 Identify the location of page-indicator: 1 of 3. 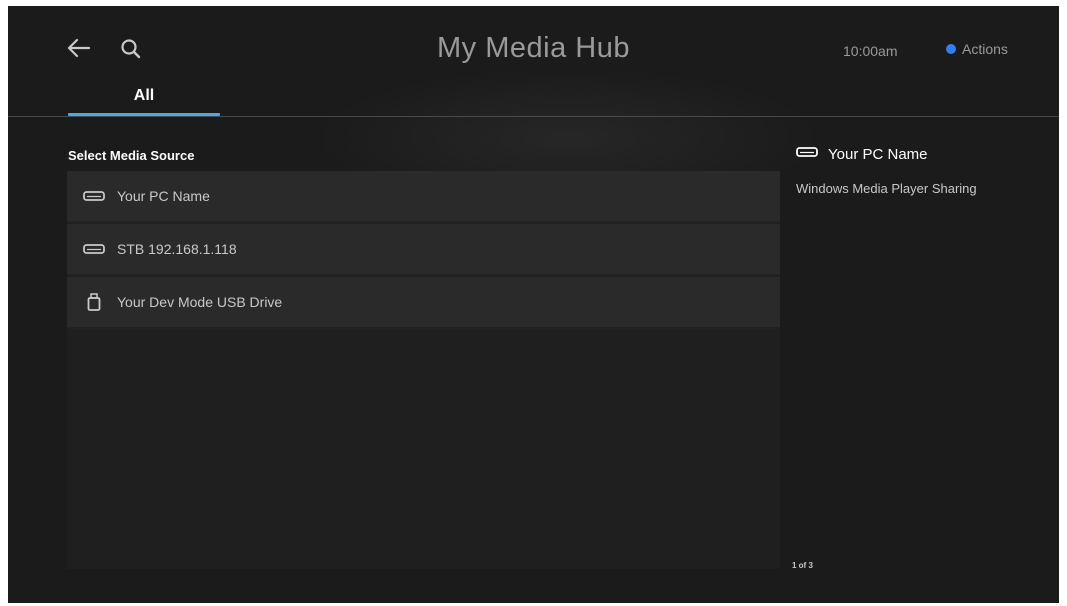
(802, 565).